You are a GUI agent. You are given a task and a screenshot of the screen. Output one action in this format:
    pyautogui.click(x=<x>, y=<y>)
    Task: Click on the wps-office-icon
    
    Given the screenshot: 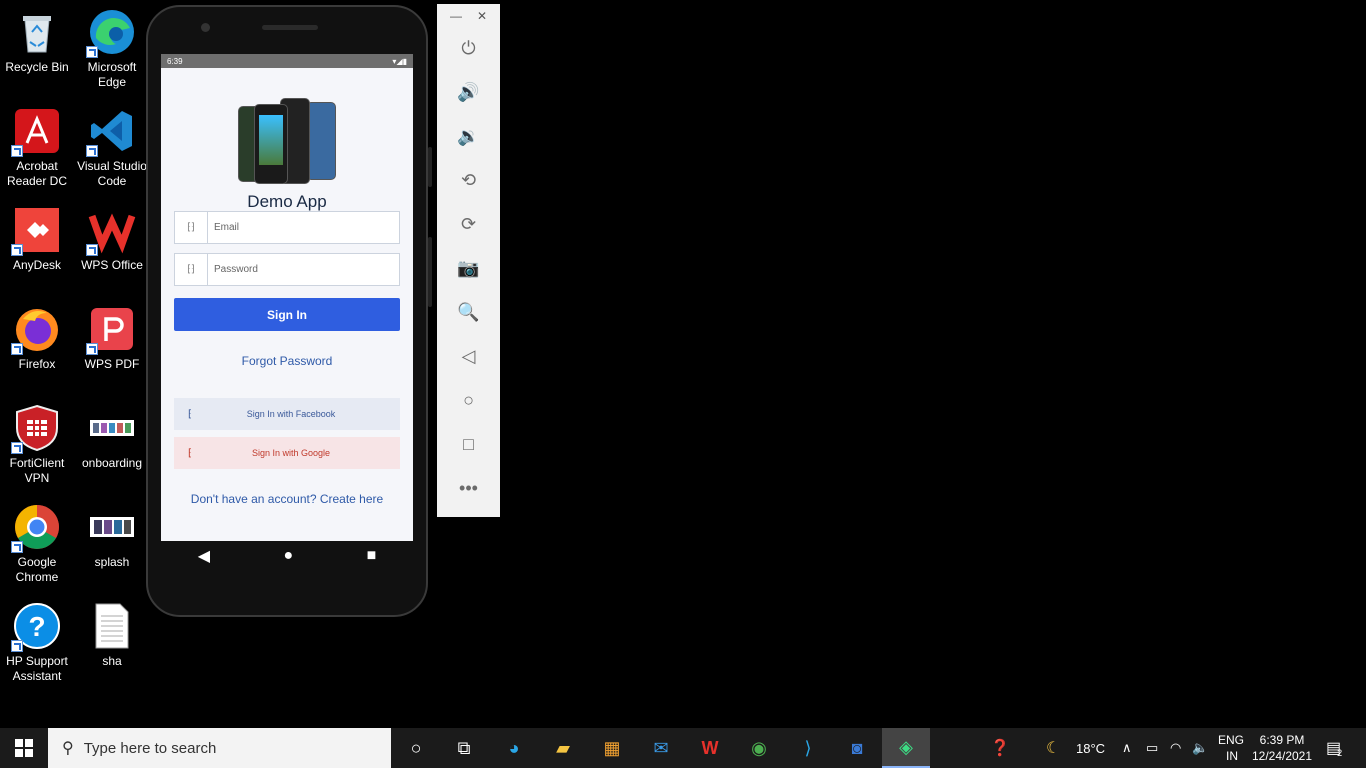 What is the action you would take?
    pyautogui.click(x=111, y=231)
    